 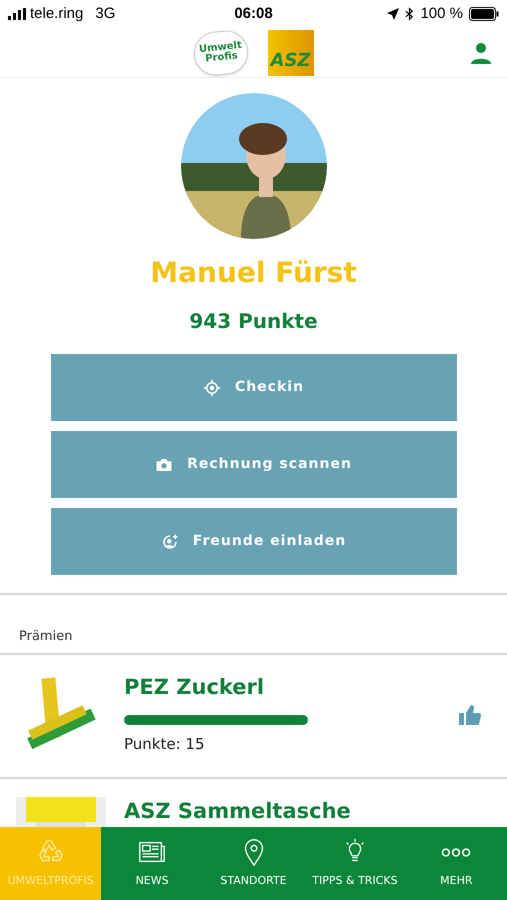 I want to click on battery-icon, so click(x=484, y=14).